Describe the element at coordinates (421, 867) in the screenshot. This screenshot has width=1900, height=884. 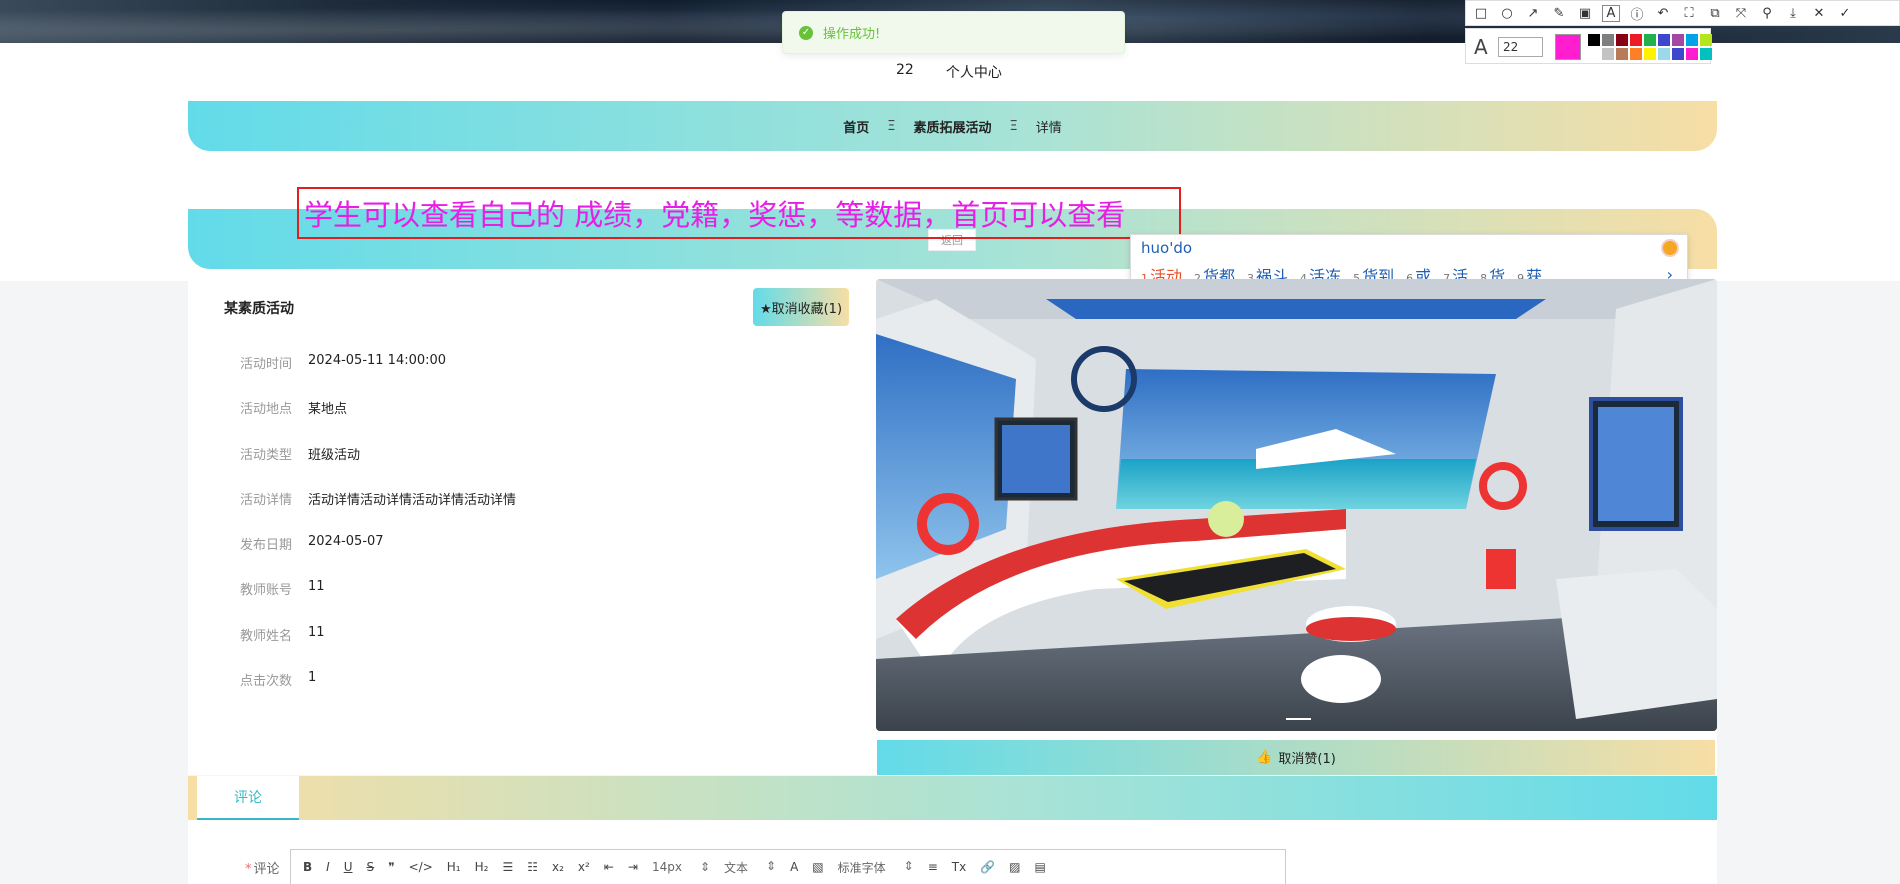
I see `code-block-icon: </>` at that location.